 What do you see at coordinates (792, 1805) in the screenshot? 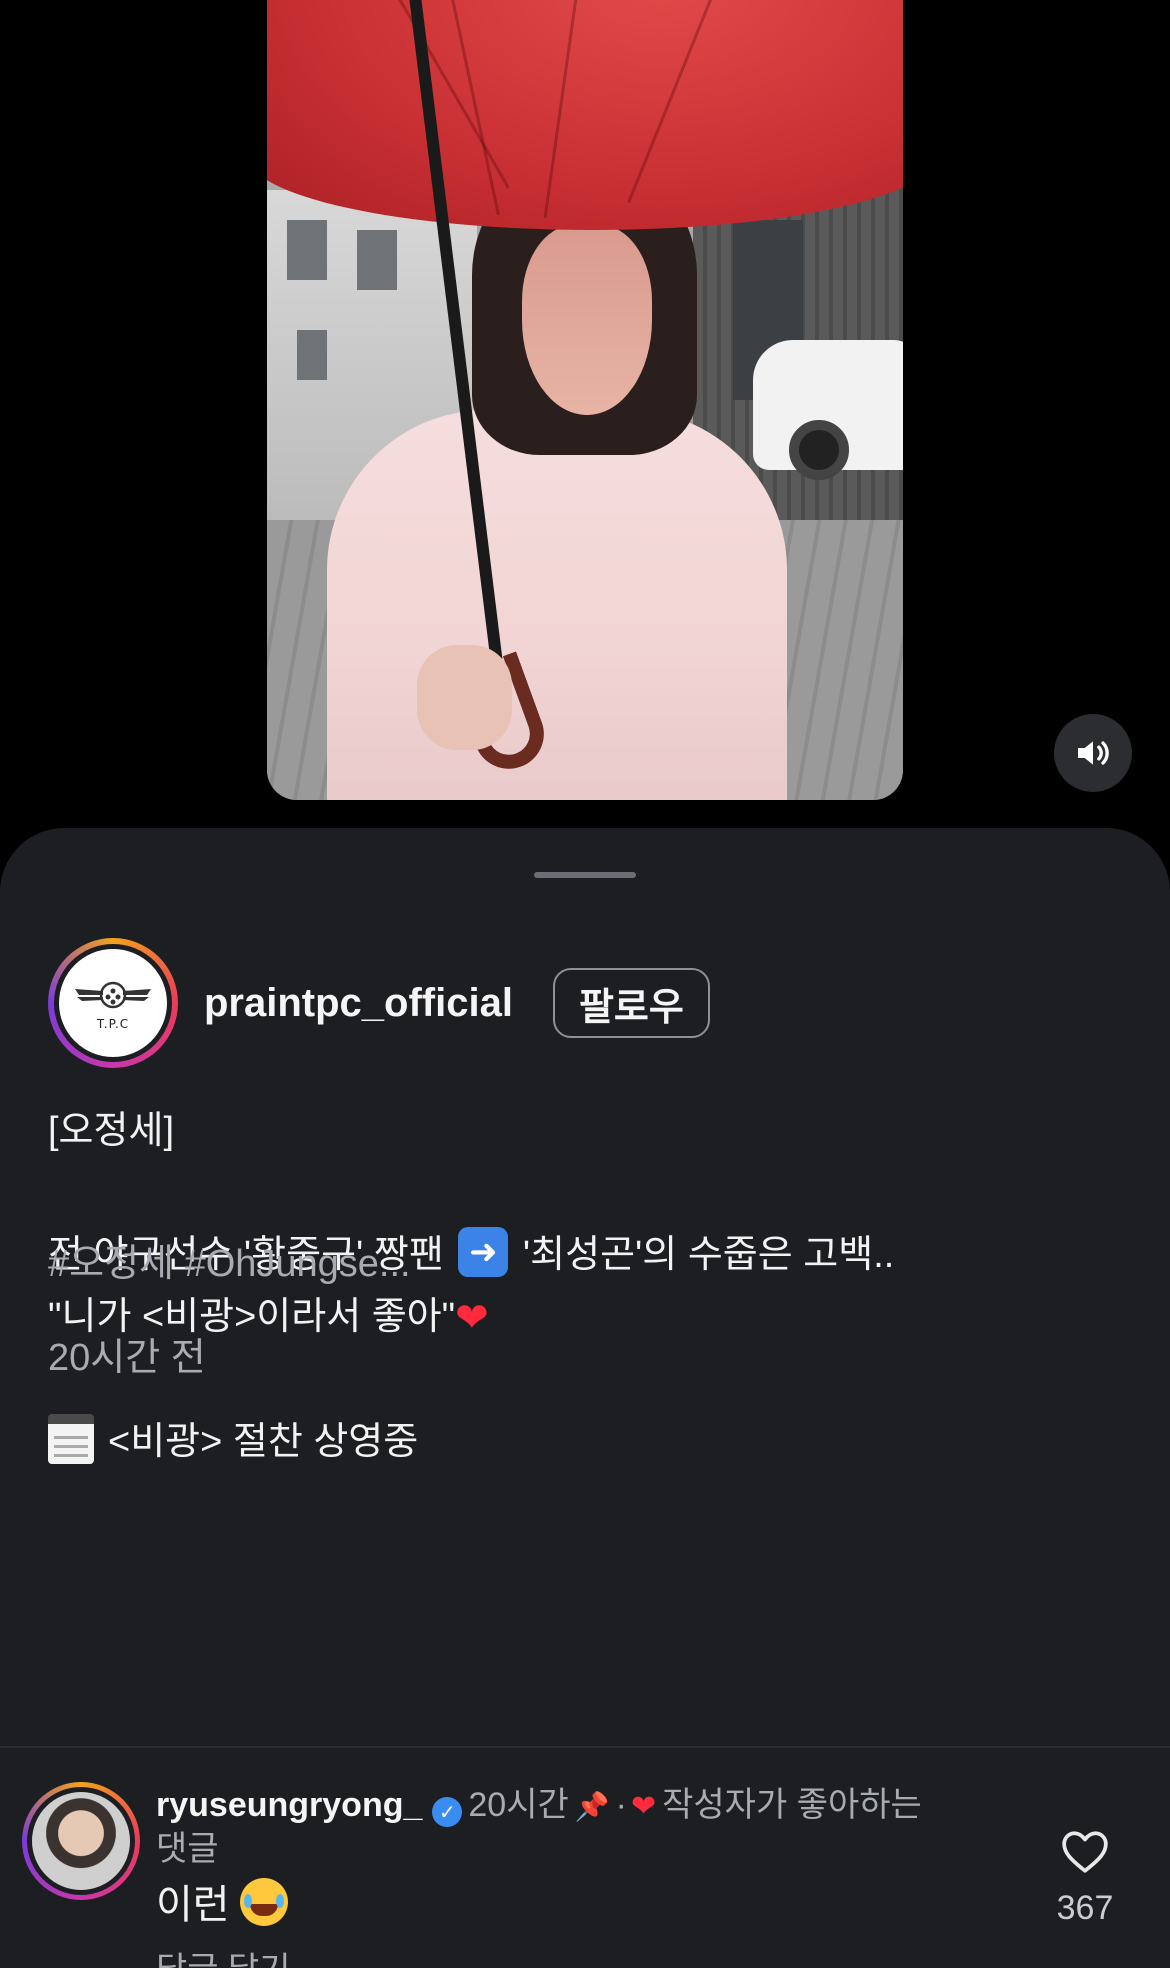
I see `creator-liked-label: 작성자가 좋아하는` at bounding box center [792, 1805].